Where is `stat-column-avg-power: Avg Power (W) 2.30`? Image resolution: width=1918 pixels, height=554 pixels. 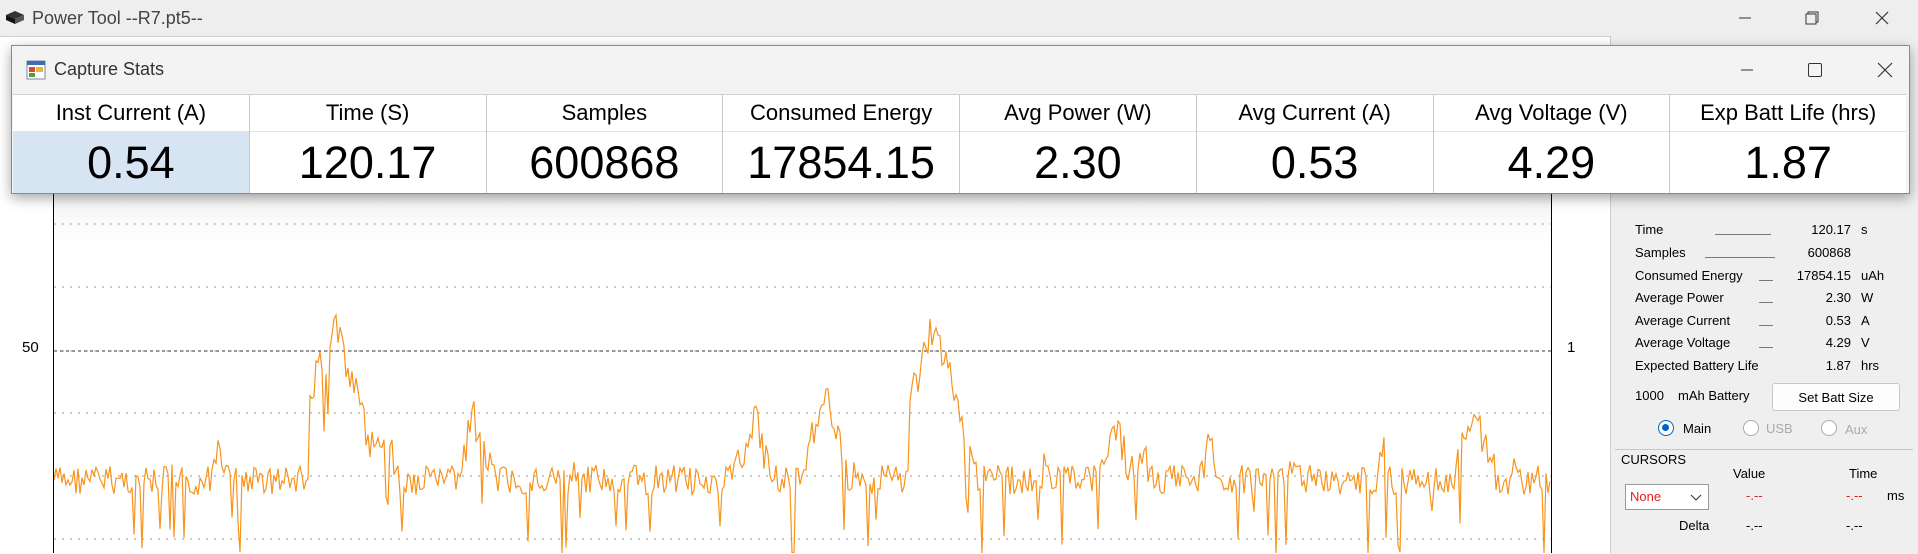
stat-column-avg-power: Avg Power (W) 2.30 is located at coordinates (1078, 144).